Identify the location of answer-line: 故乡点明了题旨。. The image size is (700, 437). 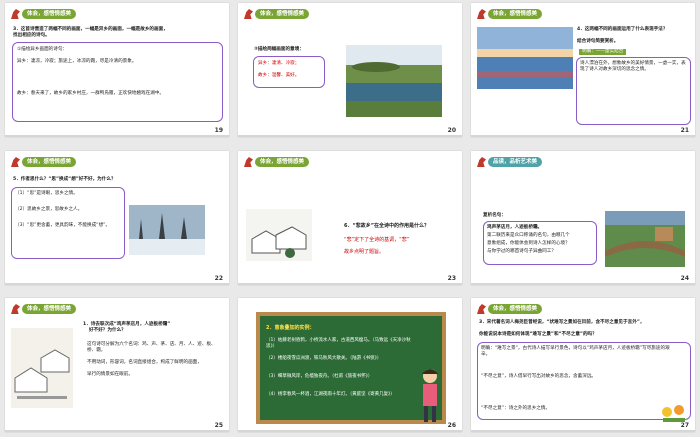
(364, 252).